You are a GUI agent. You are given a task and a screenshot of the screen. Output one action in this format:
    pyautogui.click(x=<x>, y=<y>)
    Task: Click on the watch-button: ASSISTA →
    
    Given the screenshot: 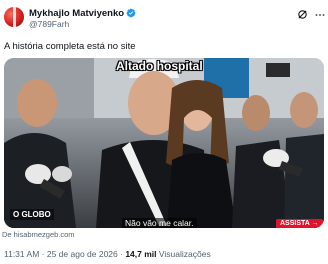 What is the action you would take?
    pyautogui.click(x=299, y=223)
    